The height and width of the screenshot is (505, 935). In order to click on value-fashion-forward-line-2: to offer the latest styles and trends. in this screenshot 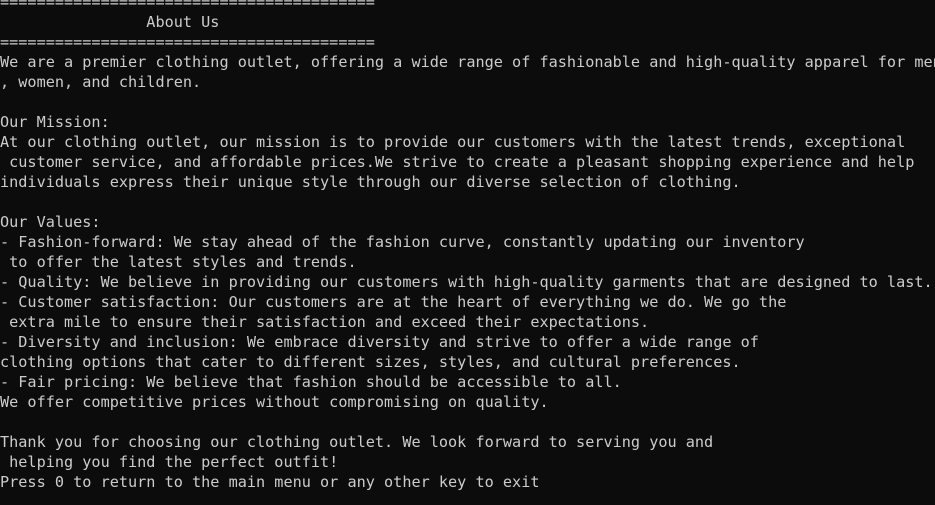, I will do `click(178, 262)`.